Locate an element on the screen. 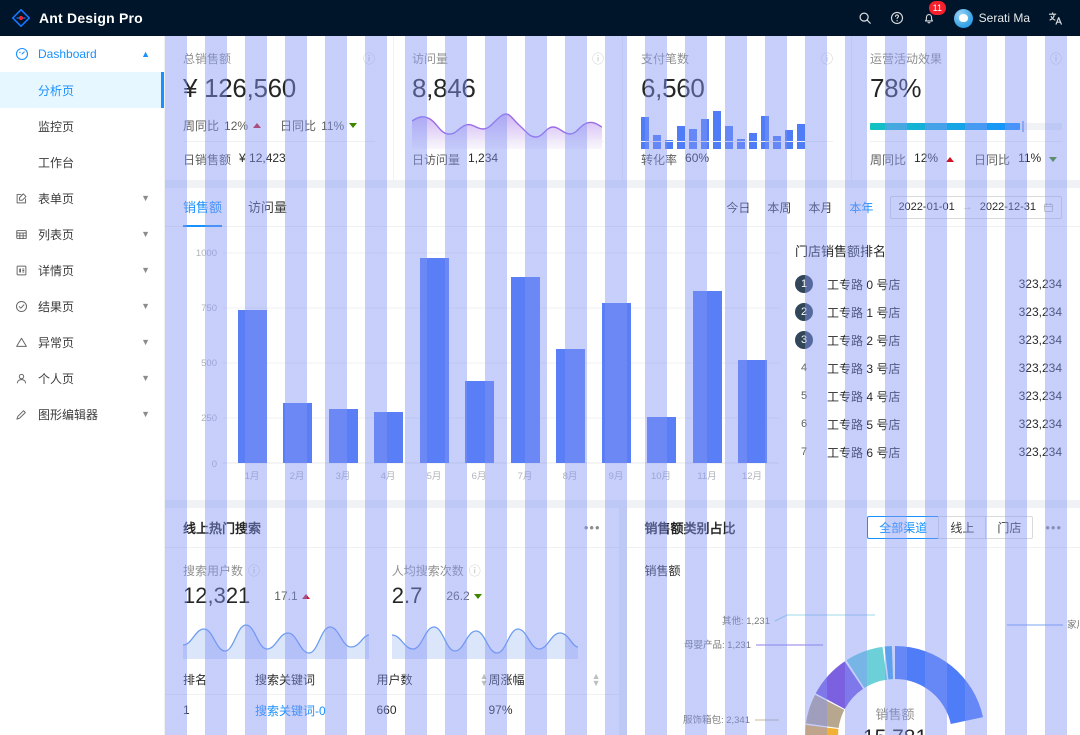 The height and width of the screenshot is (735, 1080). translate-icon is located at coordinates (1055, 18).